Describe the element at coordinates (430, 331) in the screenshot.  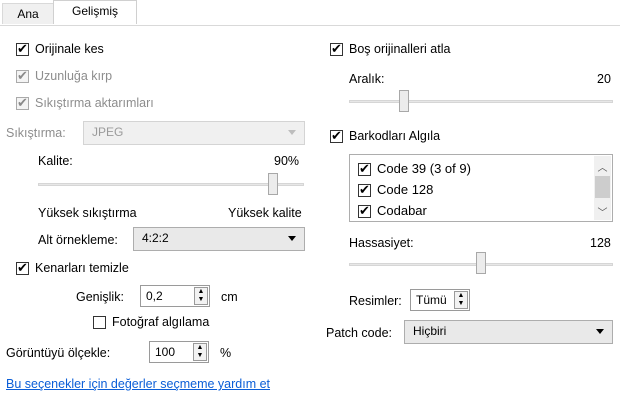
I see `patch-code-value: Hiçbiri` at that location.